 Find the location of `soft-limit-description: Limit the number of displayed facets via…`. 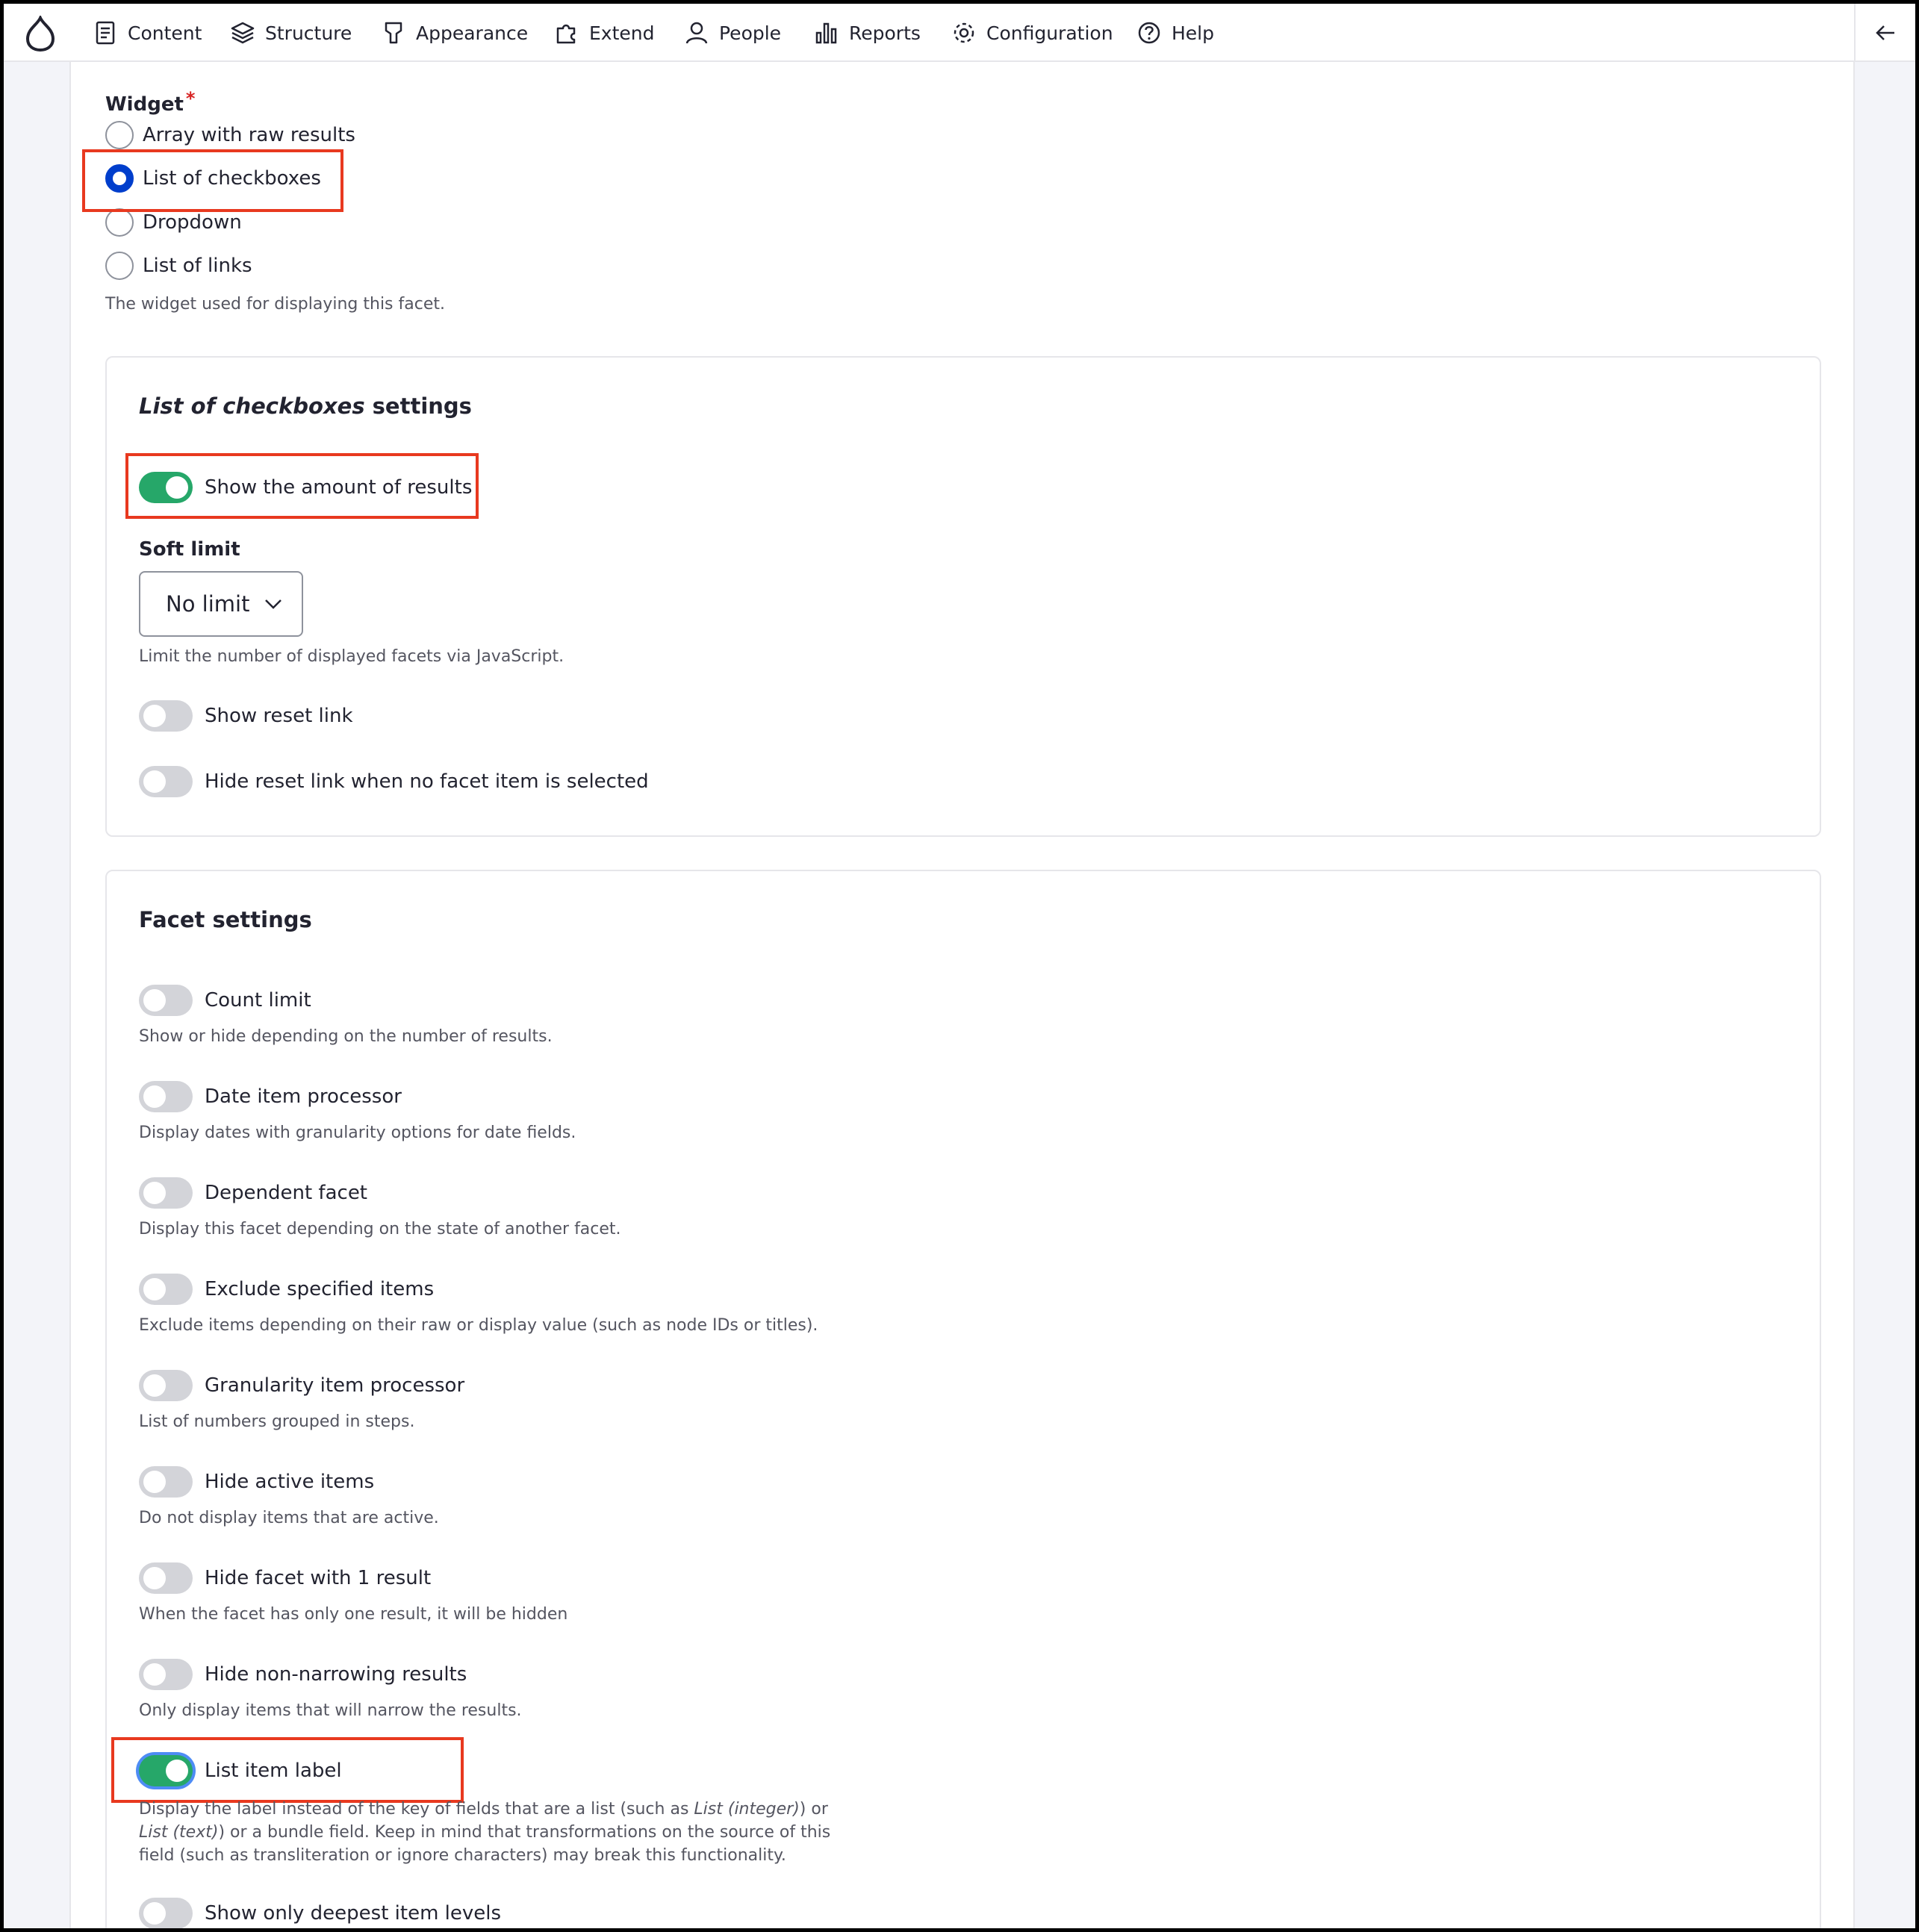

soft-limit-description: Limit the number of displayed facets via… is located at coordinates (351, 656).